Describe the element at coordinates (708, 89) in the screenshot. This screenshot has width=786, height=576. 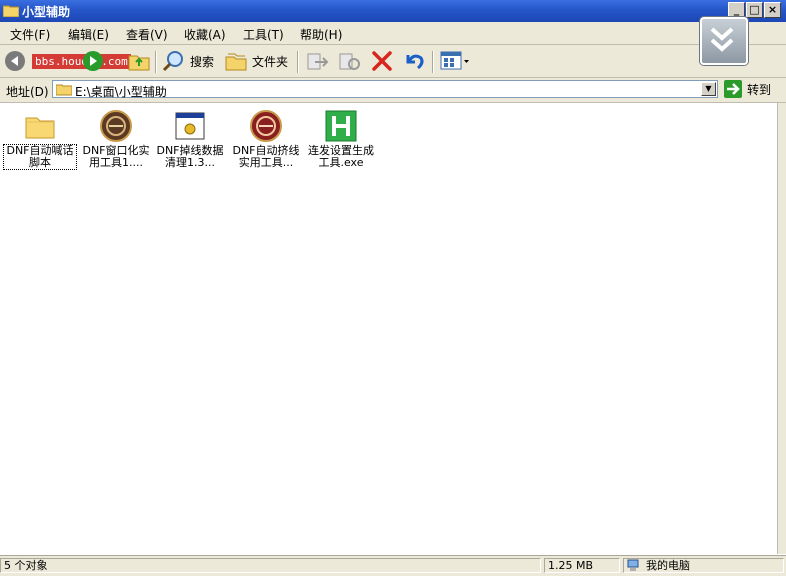
I see `address-dropdown-button: ▼` at that location.